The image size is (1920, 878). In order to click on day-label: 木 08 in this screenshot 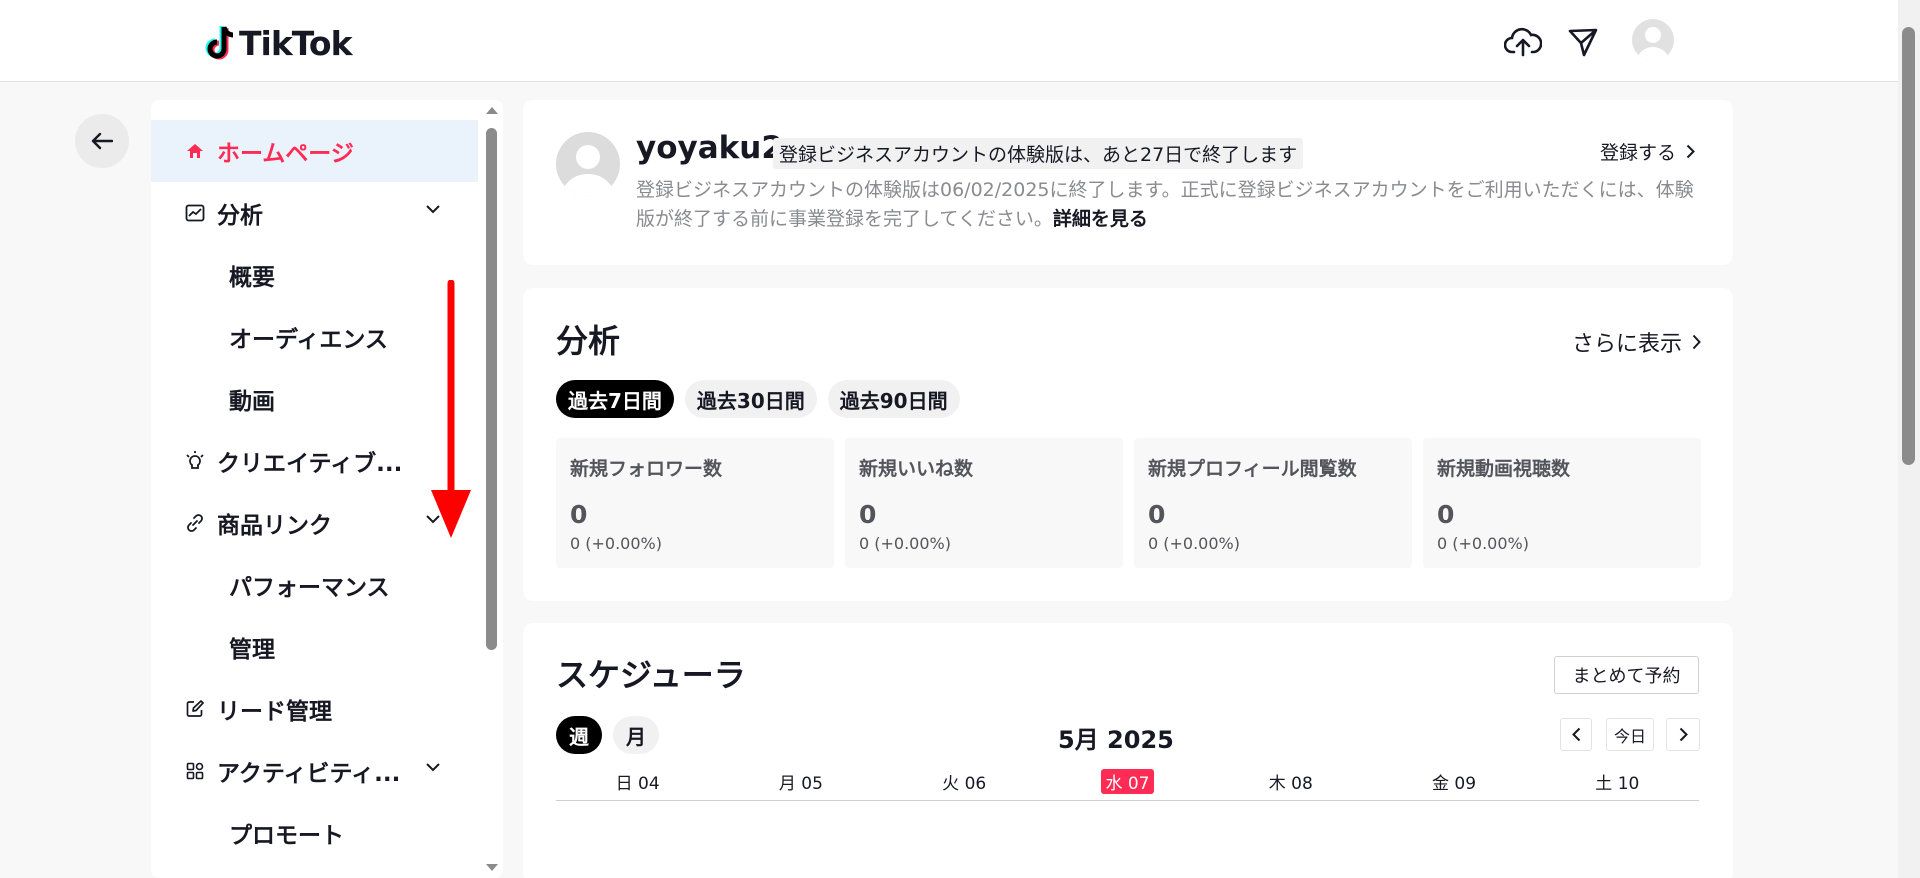, I will do `click(1290, 784)`.